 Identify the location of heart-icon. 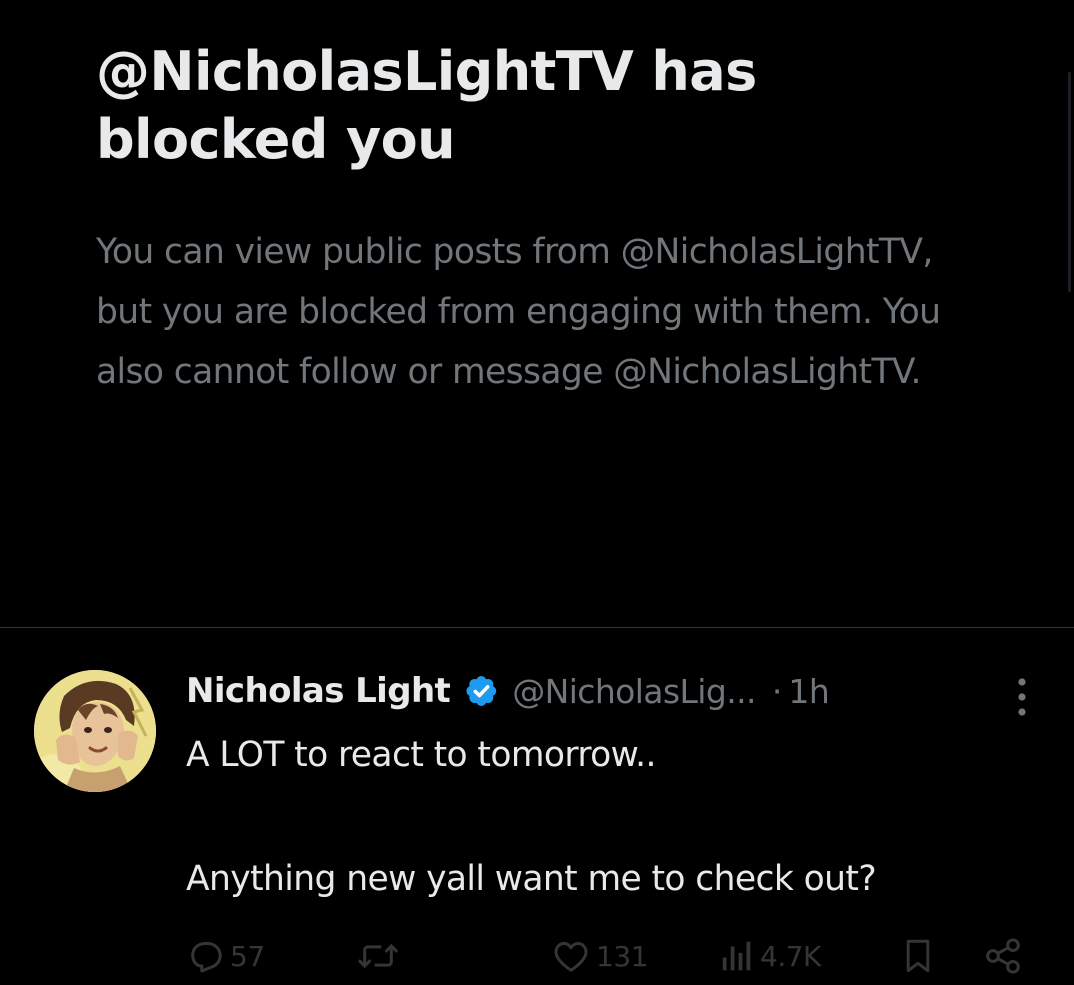
(571, 956).